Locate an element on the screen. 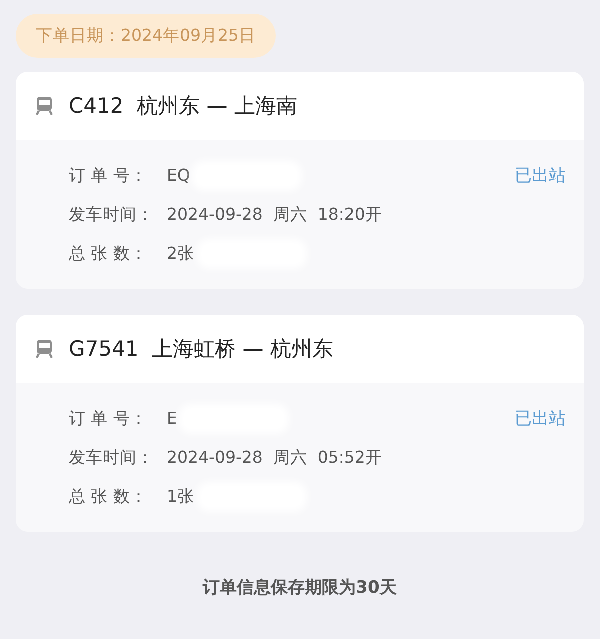 Image resolution: width=600 pixels, height=639 pixels. field-value: 2张 is located at coordinates (180, 253).